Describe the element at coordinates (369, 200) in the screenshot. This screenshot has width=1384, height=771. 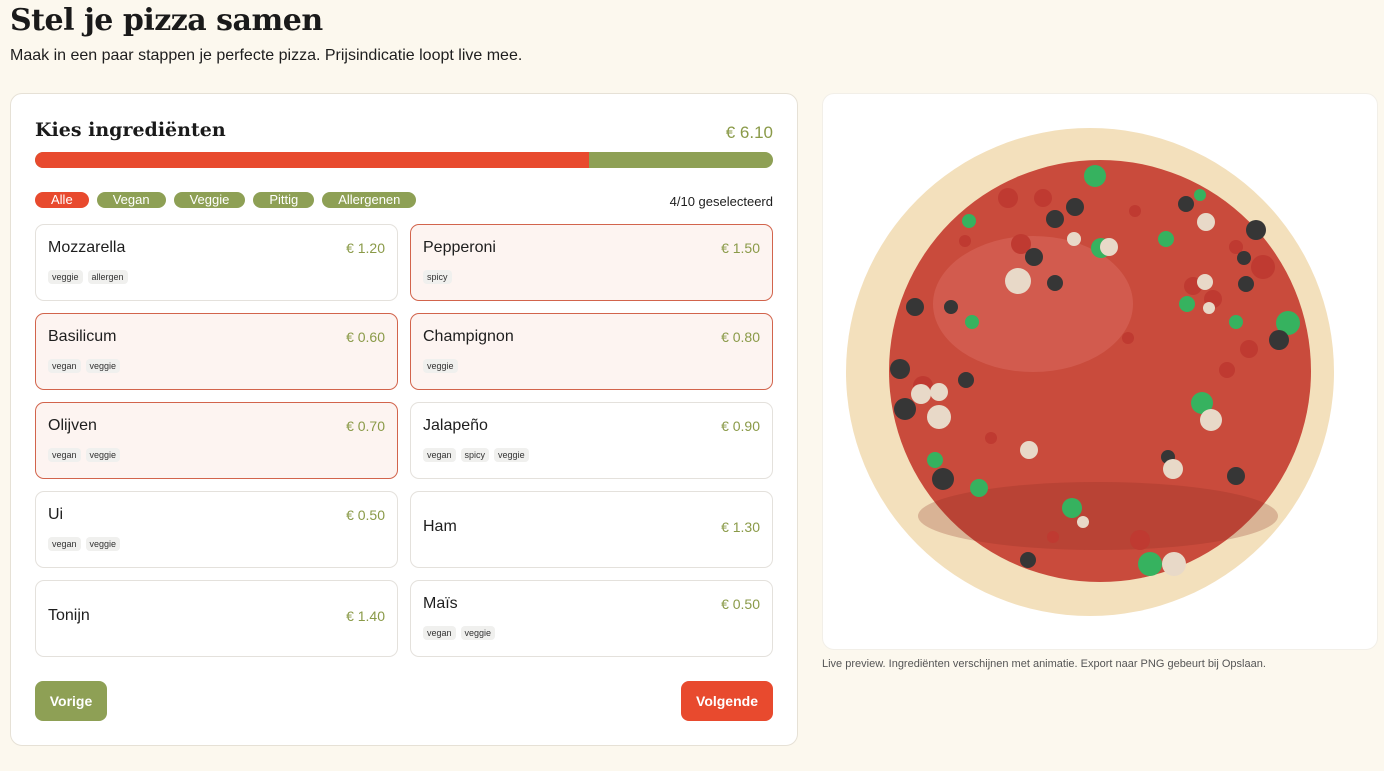
I see `filter-chip-allergenen: Allergenen` at that location.